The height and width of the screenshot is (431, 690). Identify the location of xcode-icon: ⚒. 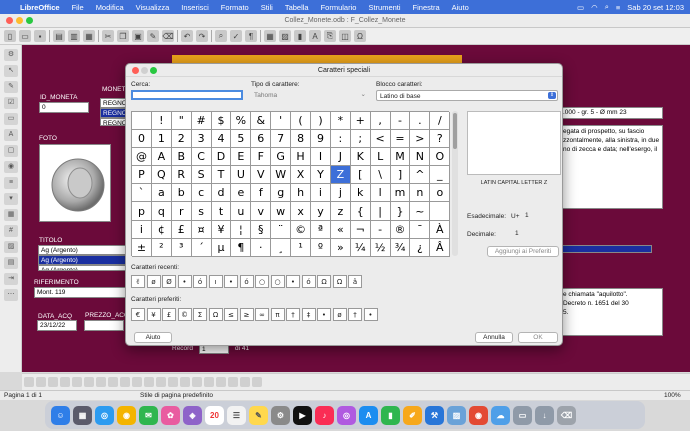
(434, 415).